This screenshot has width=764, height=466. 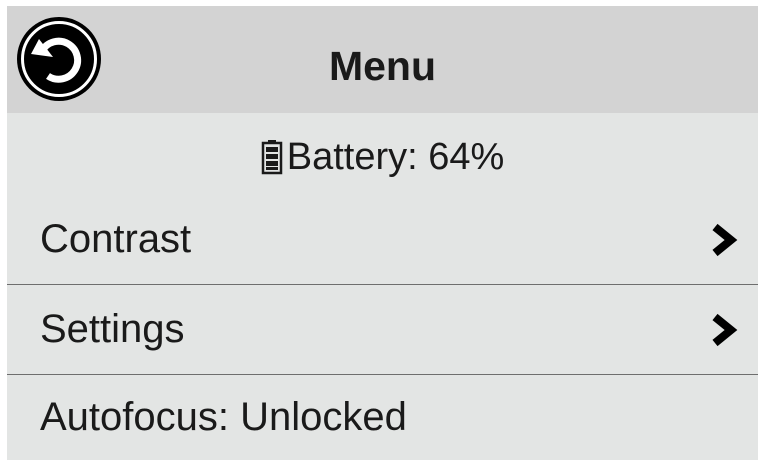 I want to click on battery-label: Battery: 64%, so click(x=395, y=156).